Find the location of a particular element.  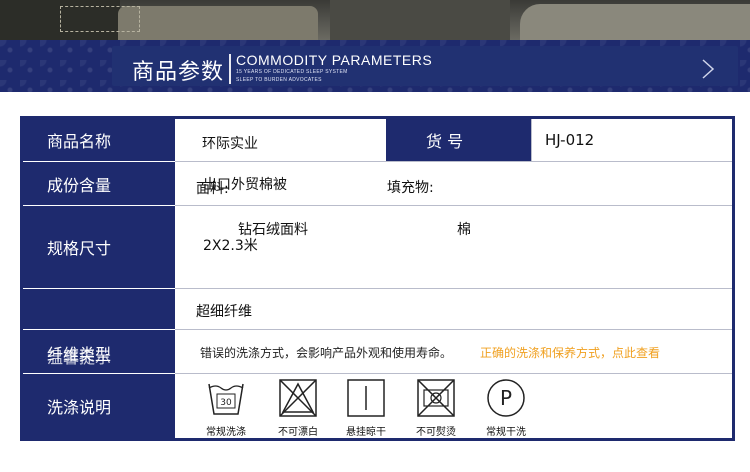

dry-clean-letter: P is located at coordinates (506, 398).